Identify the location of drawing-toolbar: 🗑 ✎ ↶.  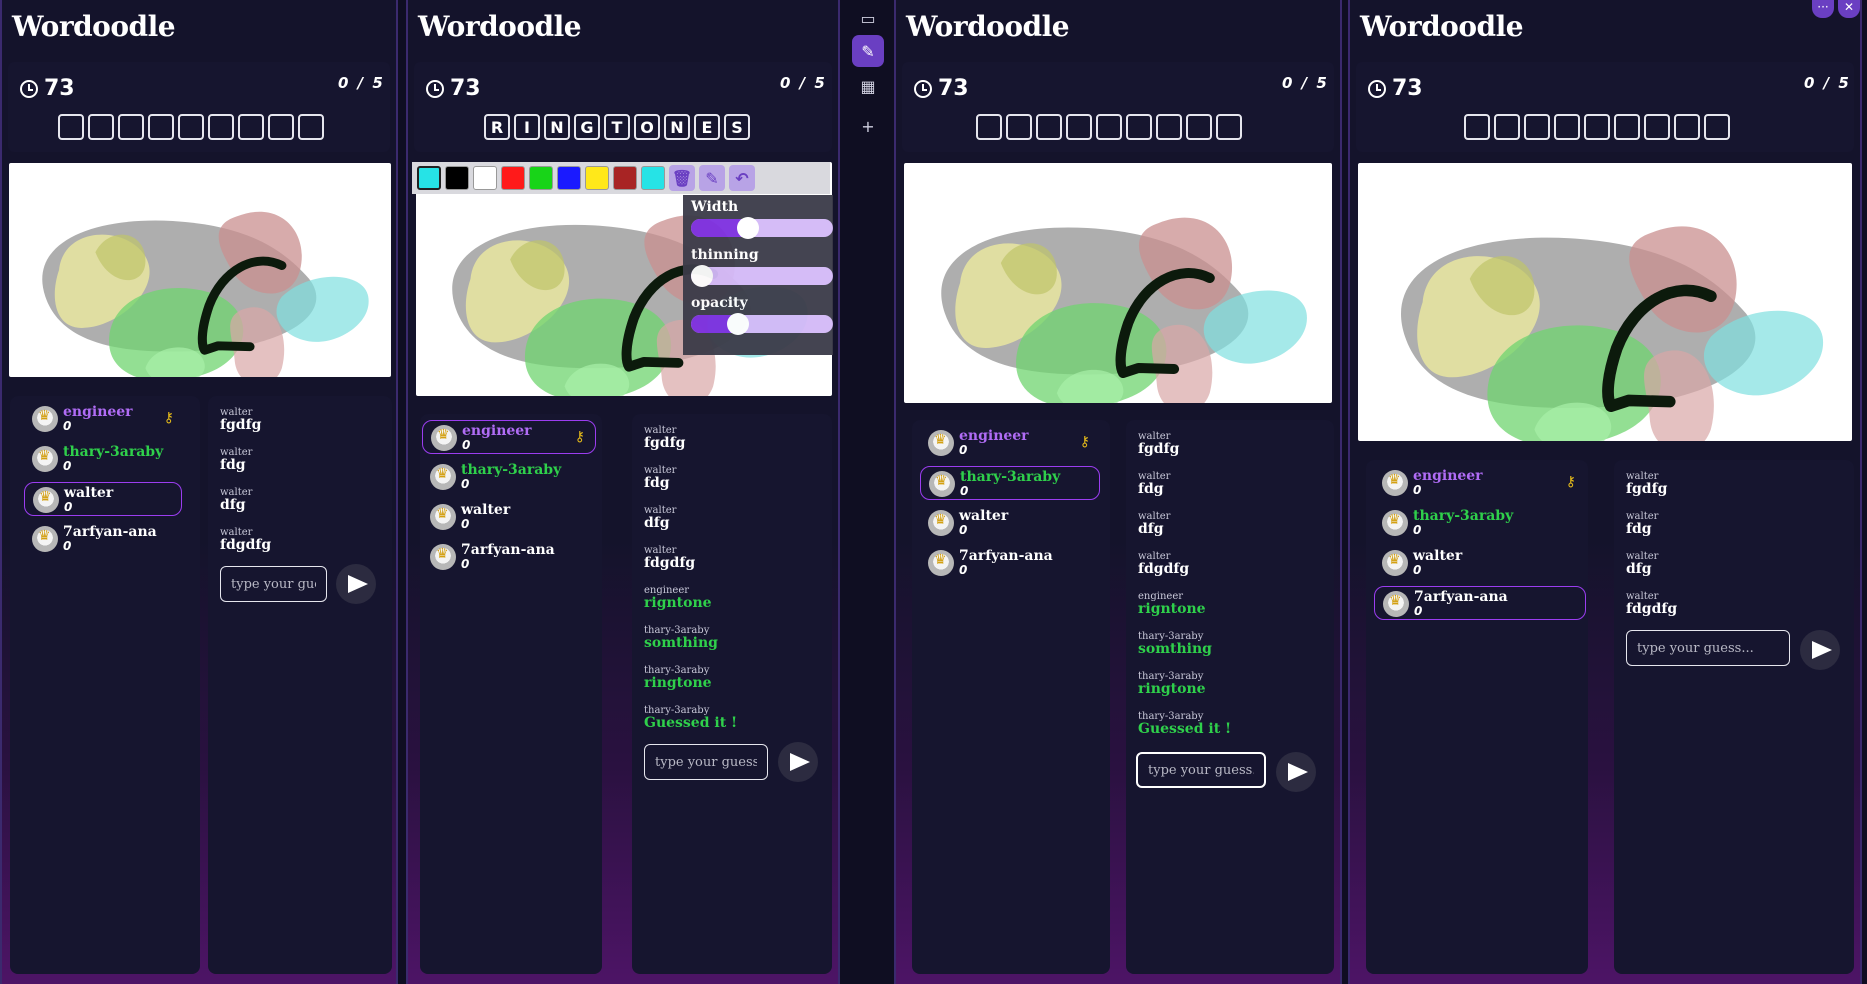
(621, 178).